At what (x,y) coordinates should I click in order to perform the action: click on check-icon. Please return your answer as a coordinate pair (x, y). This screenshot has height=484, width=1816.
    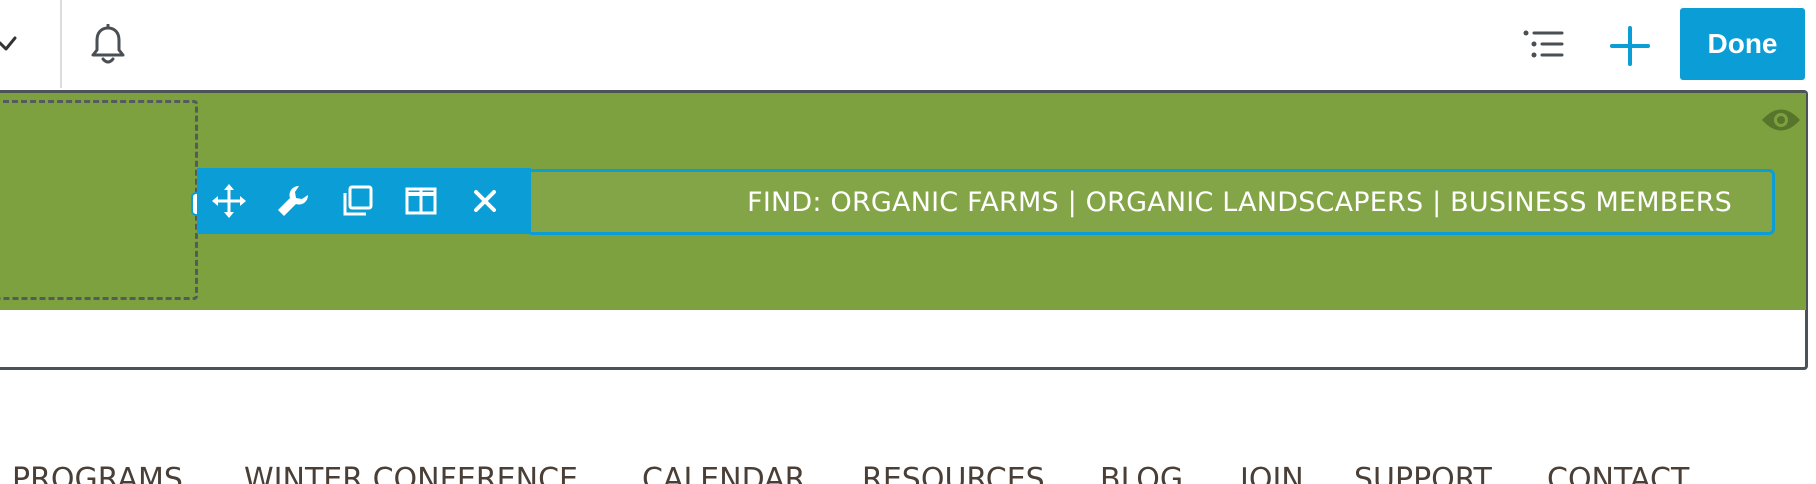
    Looking at the image, I should click on (10, 43).